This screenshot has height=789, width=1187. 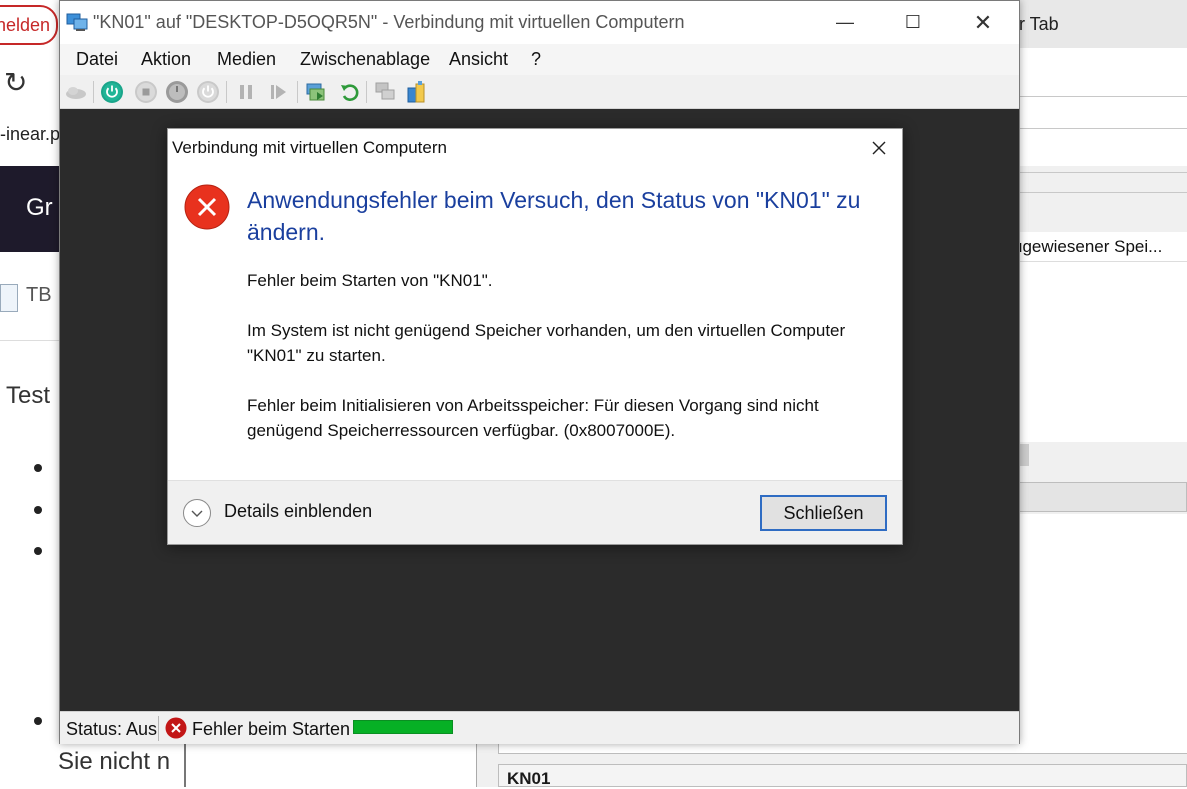 I want to click on resume-icon, so click(x=278, y=92).